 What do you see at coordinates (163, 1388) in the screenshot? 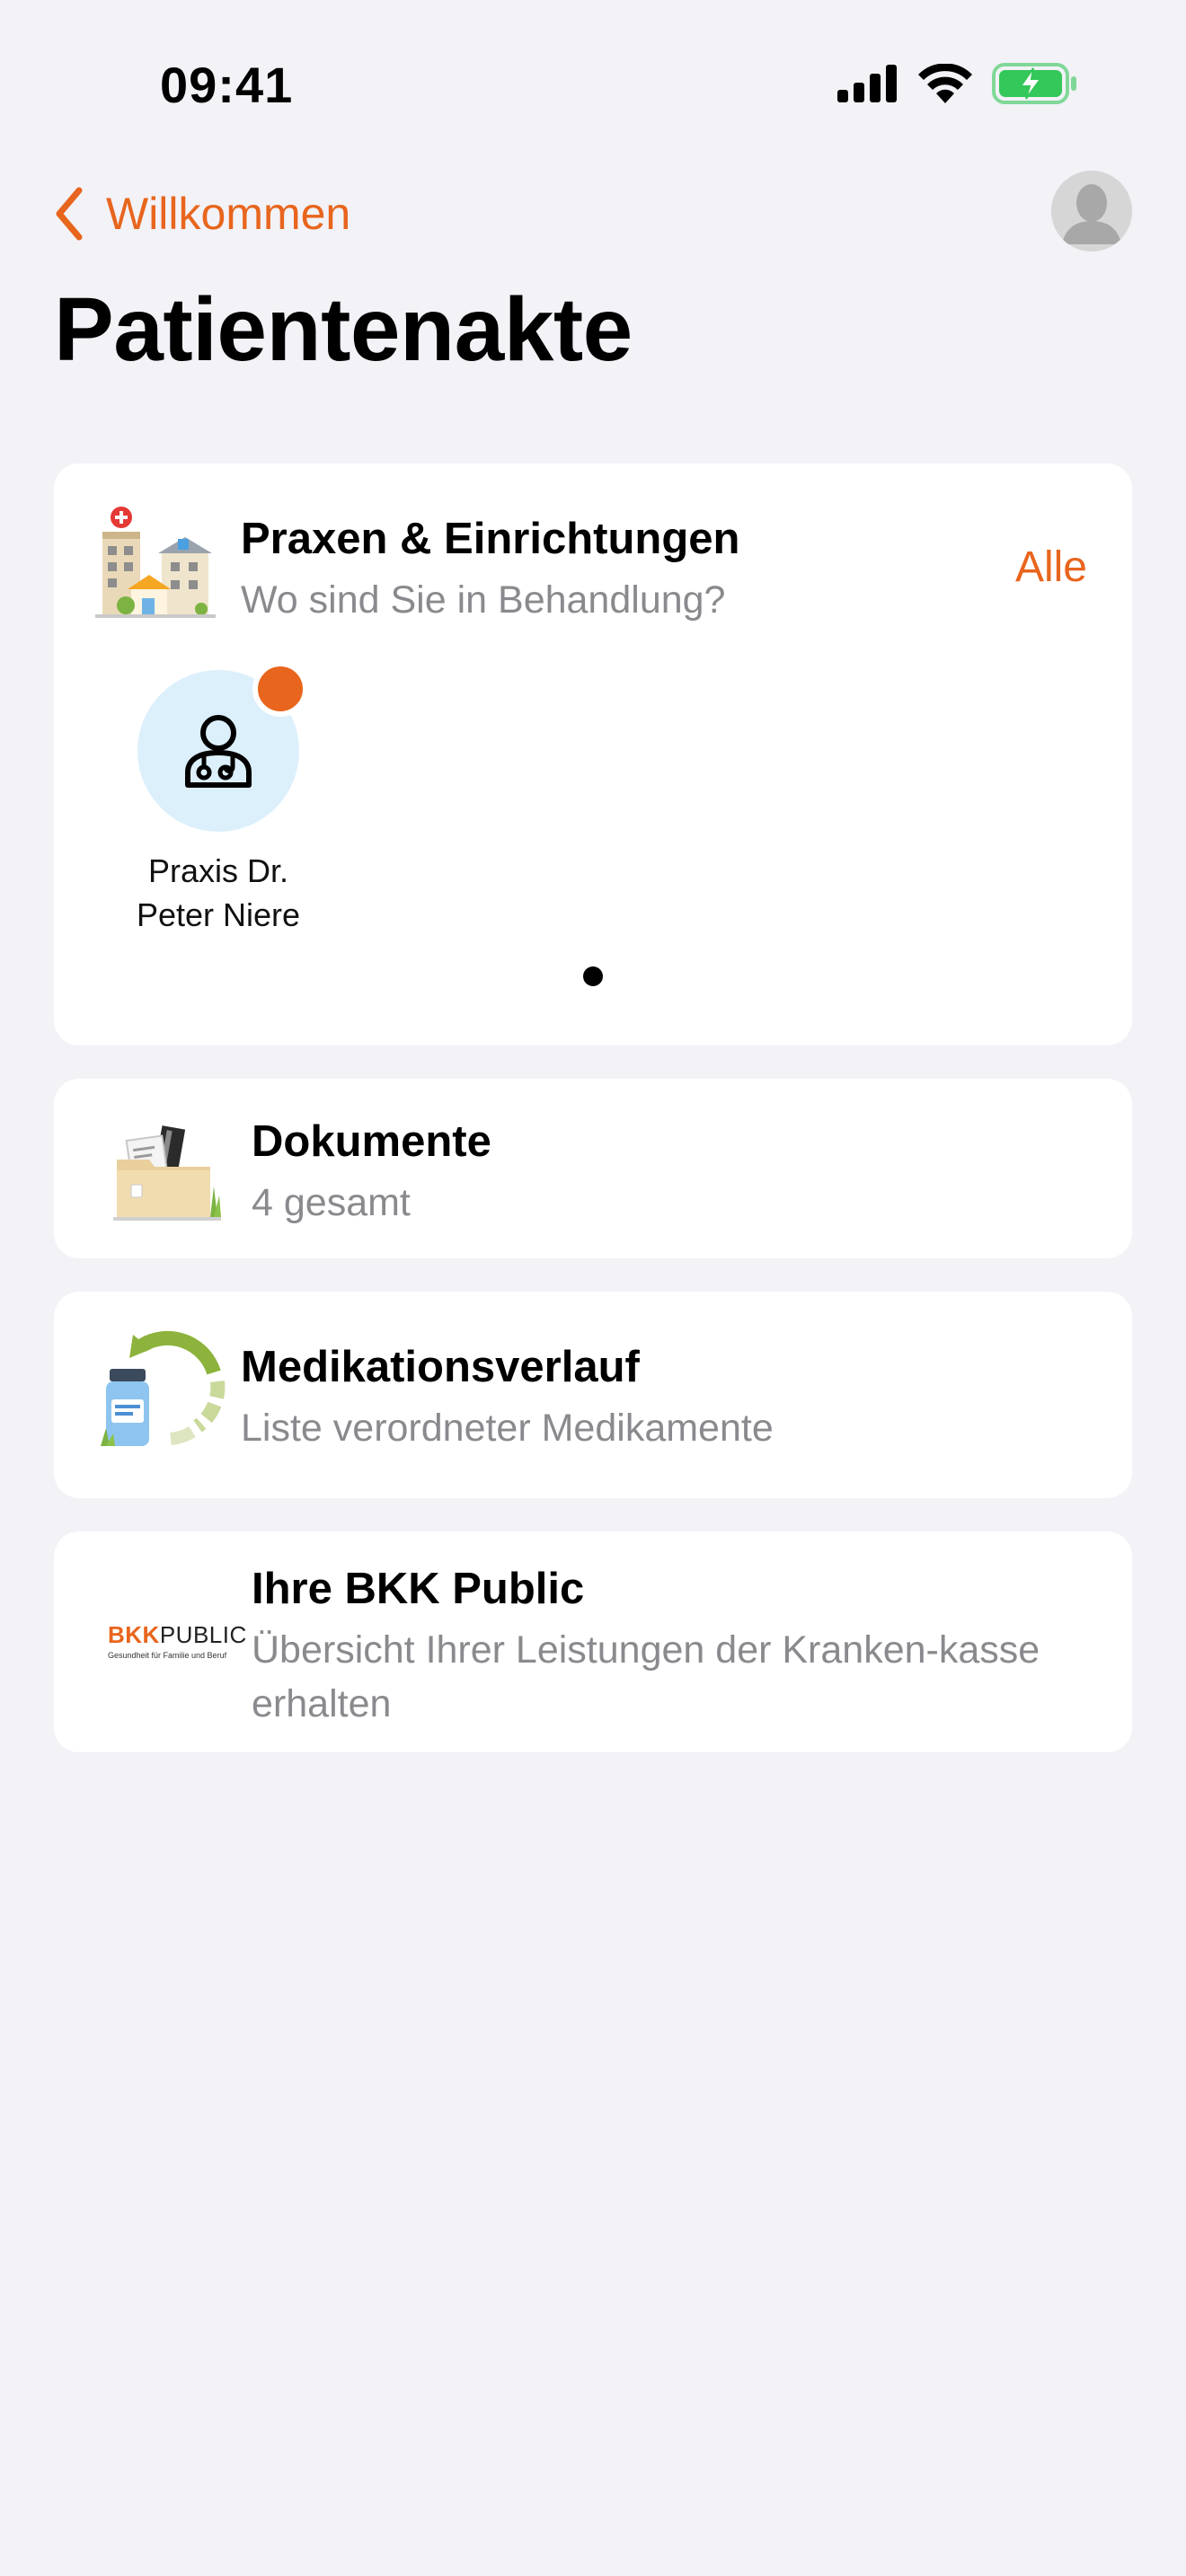
I see `medication-bottle-illustration-icon` at bounding box center [163, 1388].